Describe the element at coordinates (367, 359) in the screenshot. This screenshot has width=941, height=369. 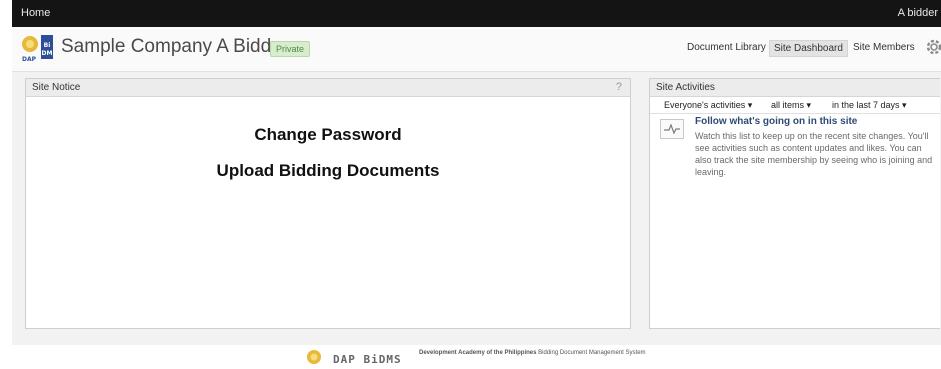
I see `footer-logo-text: DAP BiDMS` at that location.